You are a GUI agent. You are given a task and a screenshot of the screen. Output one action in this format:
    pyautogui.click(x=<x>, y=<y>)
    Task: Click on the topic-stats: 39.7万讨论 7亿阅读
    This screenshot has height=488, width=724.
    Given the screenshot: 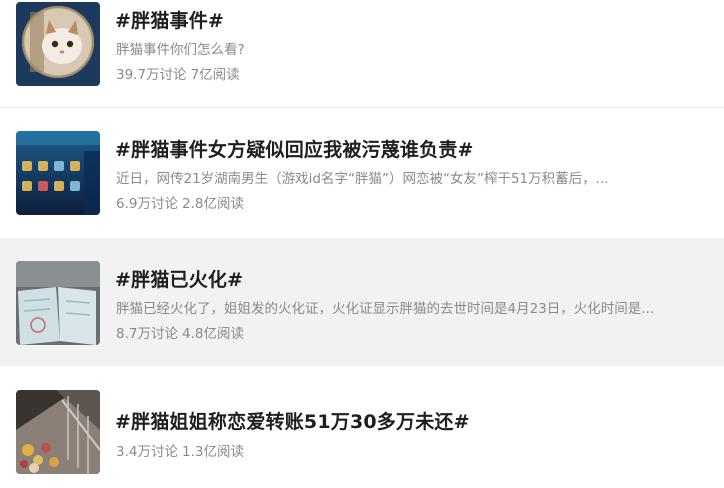 What is the action you would take?
    pyautogui.click(x=178, y=73)
    